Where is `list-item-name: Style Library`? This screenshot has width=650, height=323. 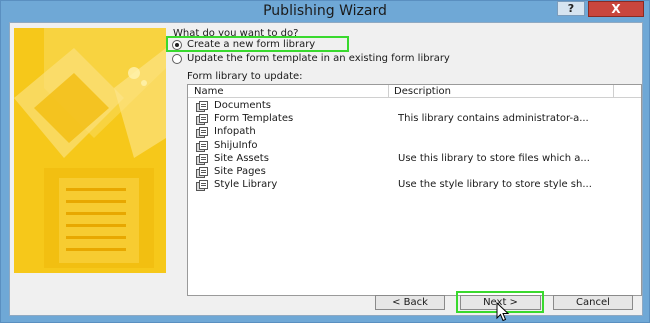 list-item-name: Style Library is located at coordinates (246, 185).